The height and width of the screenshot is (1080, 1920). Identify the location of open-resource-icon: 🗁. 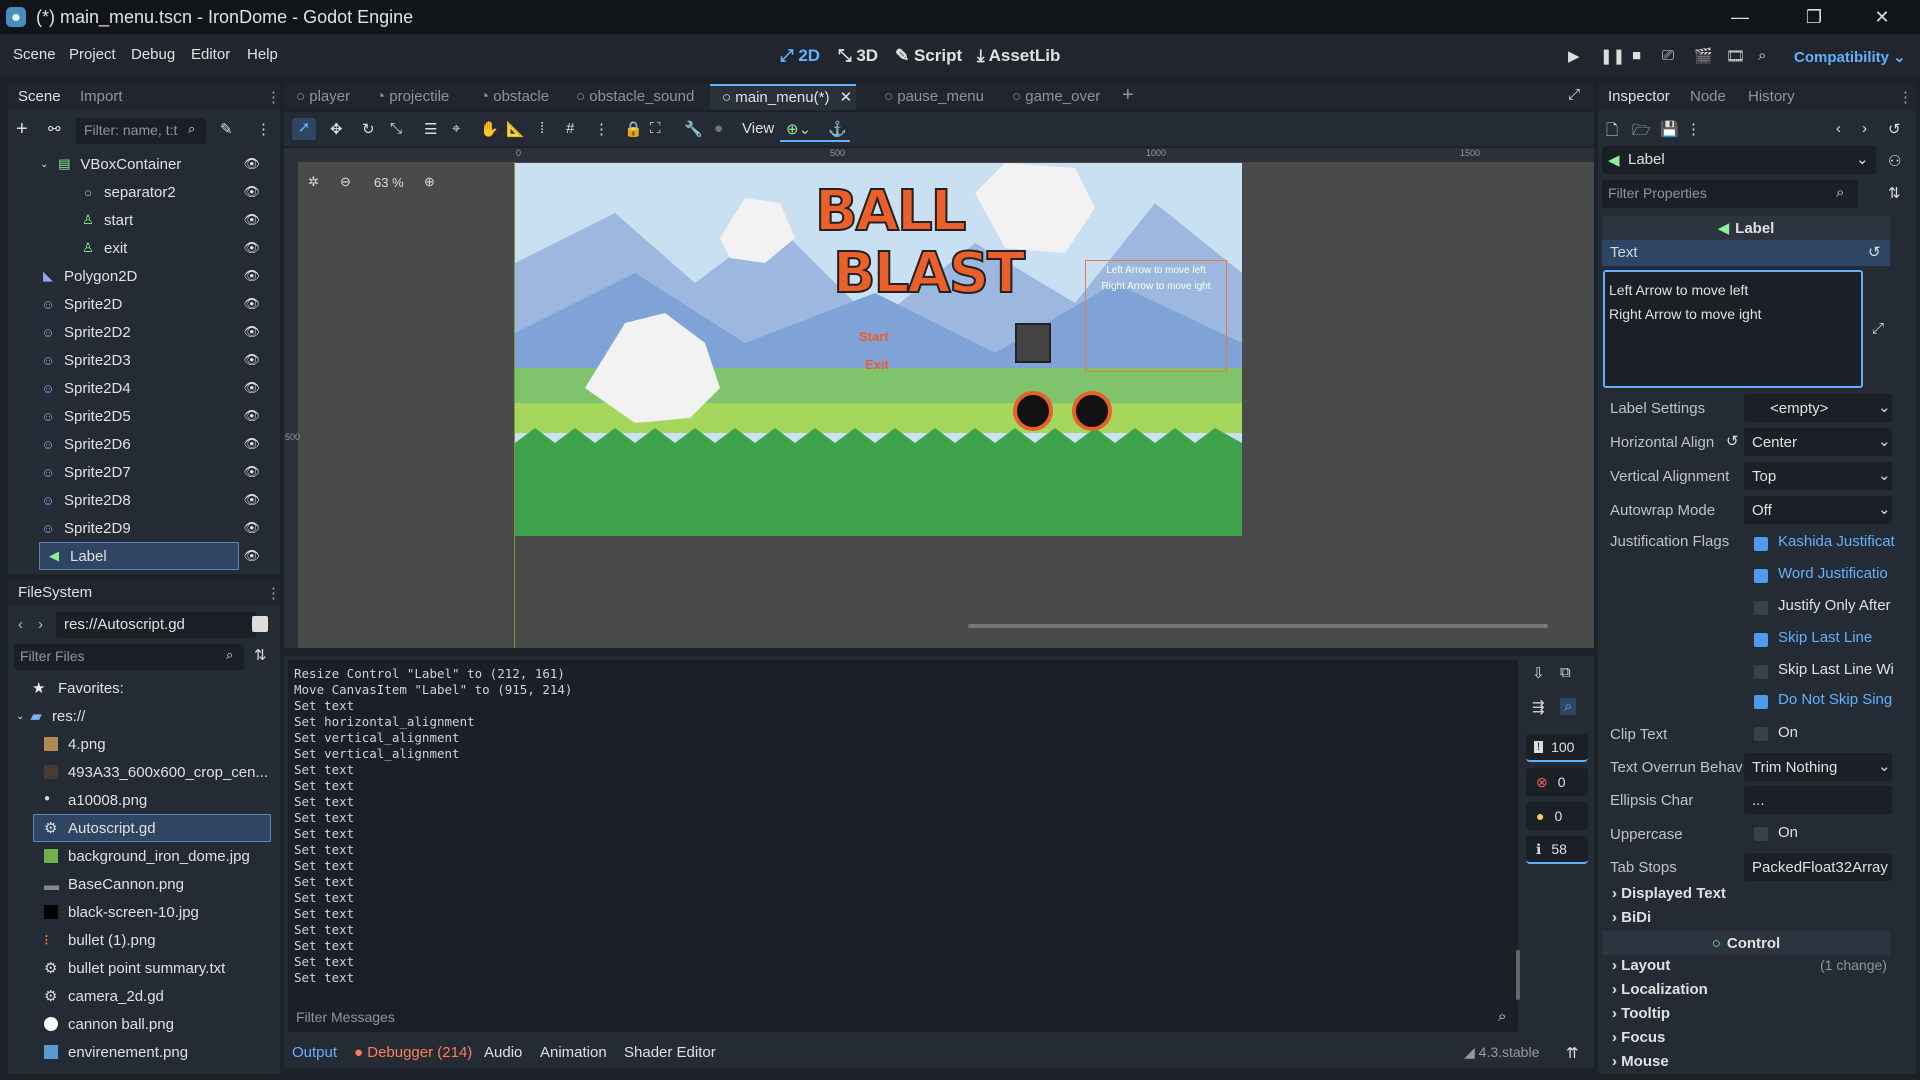
(1641, 132).